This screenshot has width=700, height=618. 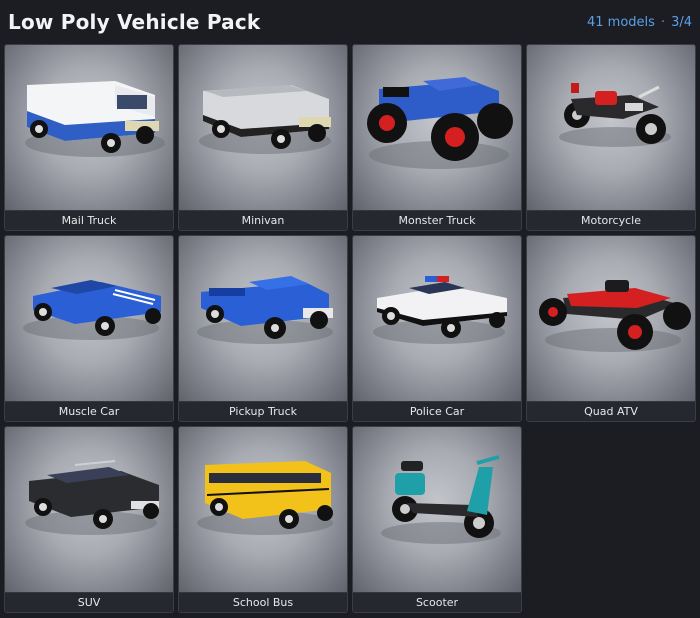 I want to click on model-card-police-car: Police Car, so click(x=437, y=328).